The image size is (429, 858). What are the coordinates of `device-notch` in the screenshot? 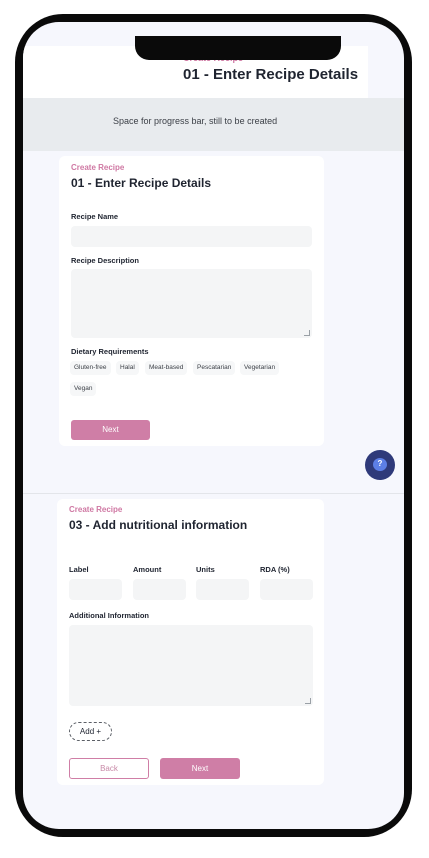 It's located at (238, 48).